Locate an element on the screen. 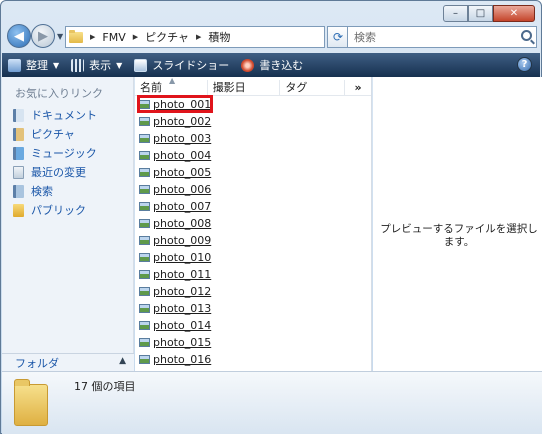  file-item: photo_008 is located at coordinates (175, 223).